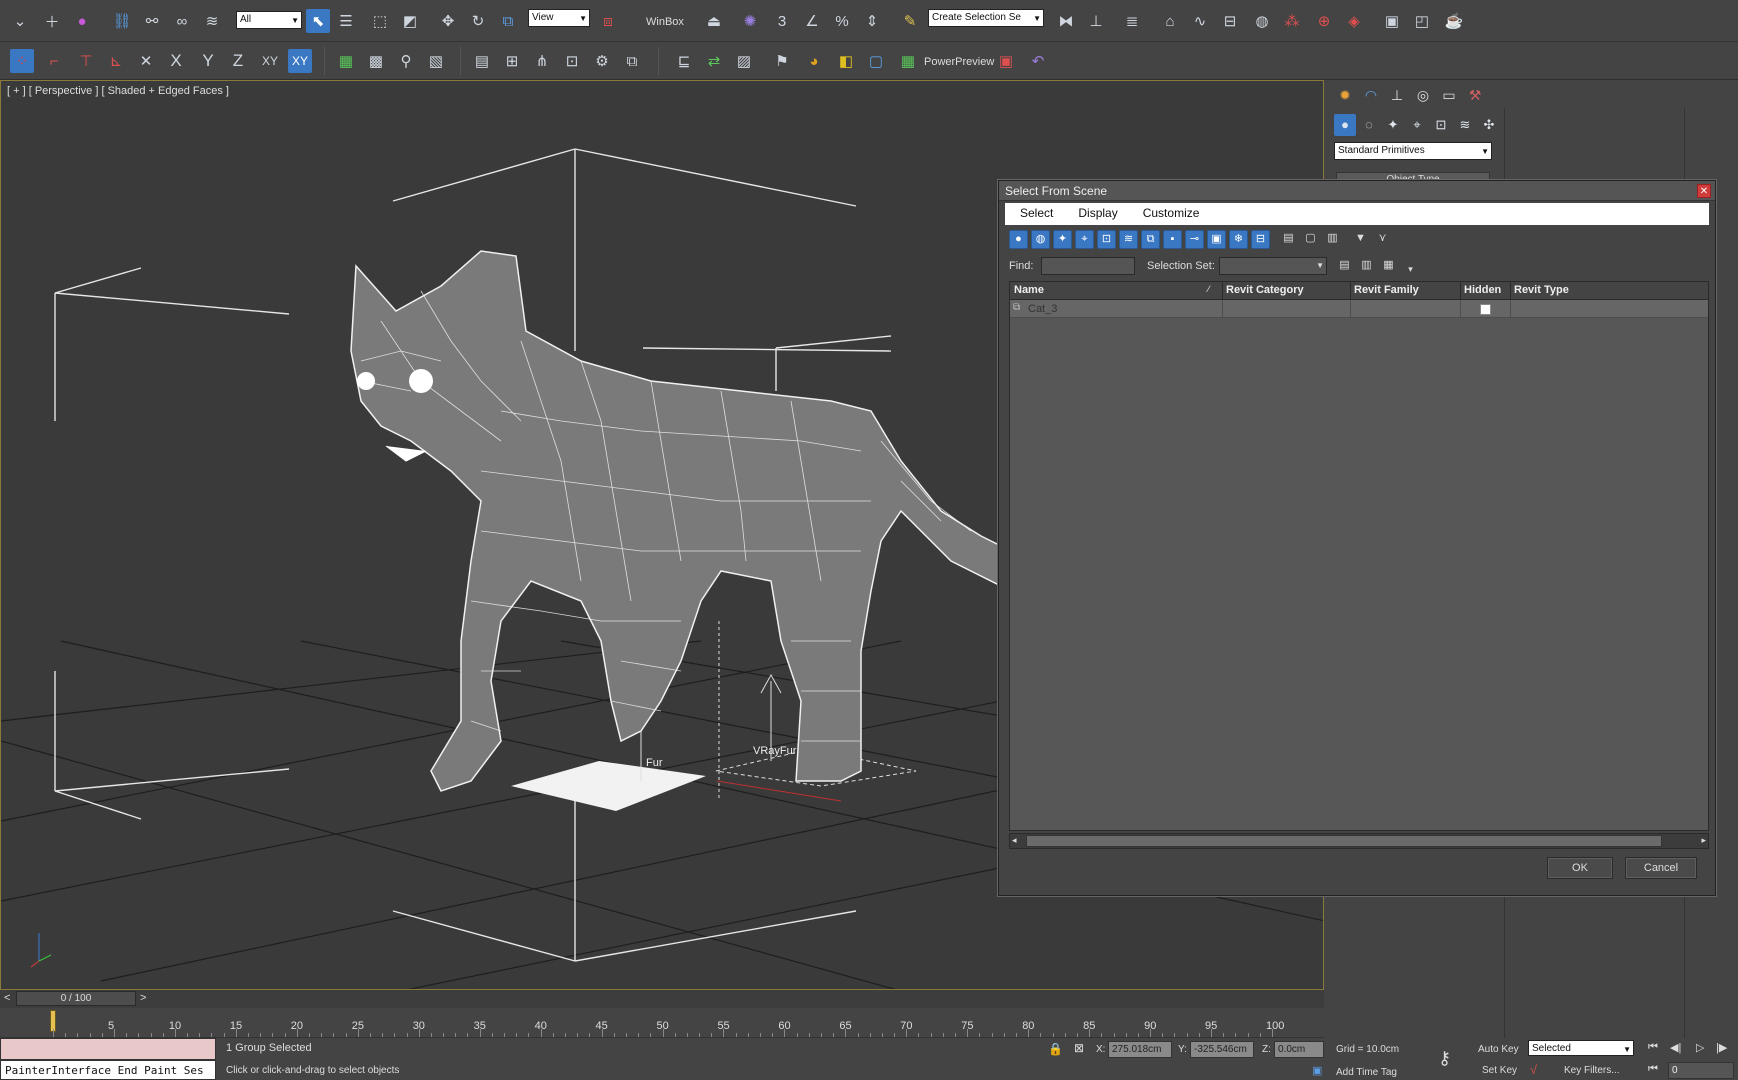 This screenshot has height=1080, width=1738. I want to click on column-revit-family: Revit Family, so click(1386, 290).